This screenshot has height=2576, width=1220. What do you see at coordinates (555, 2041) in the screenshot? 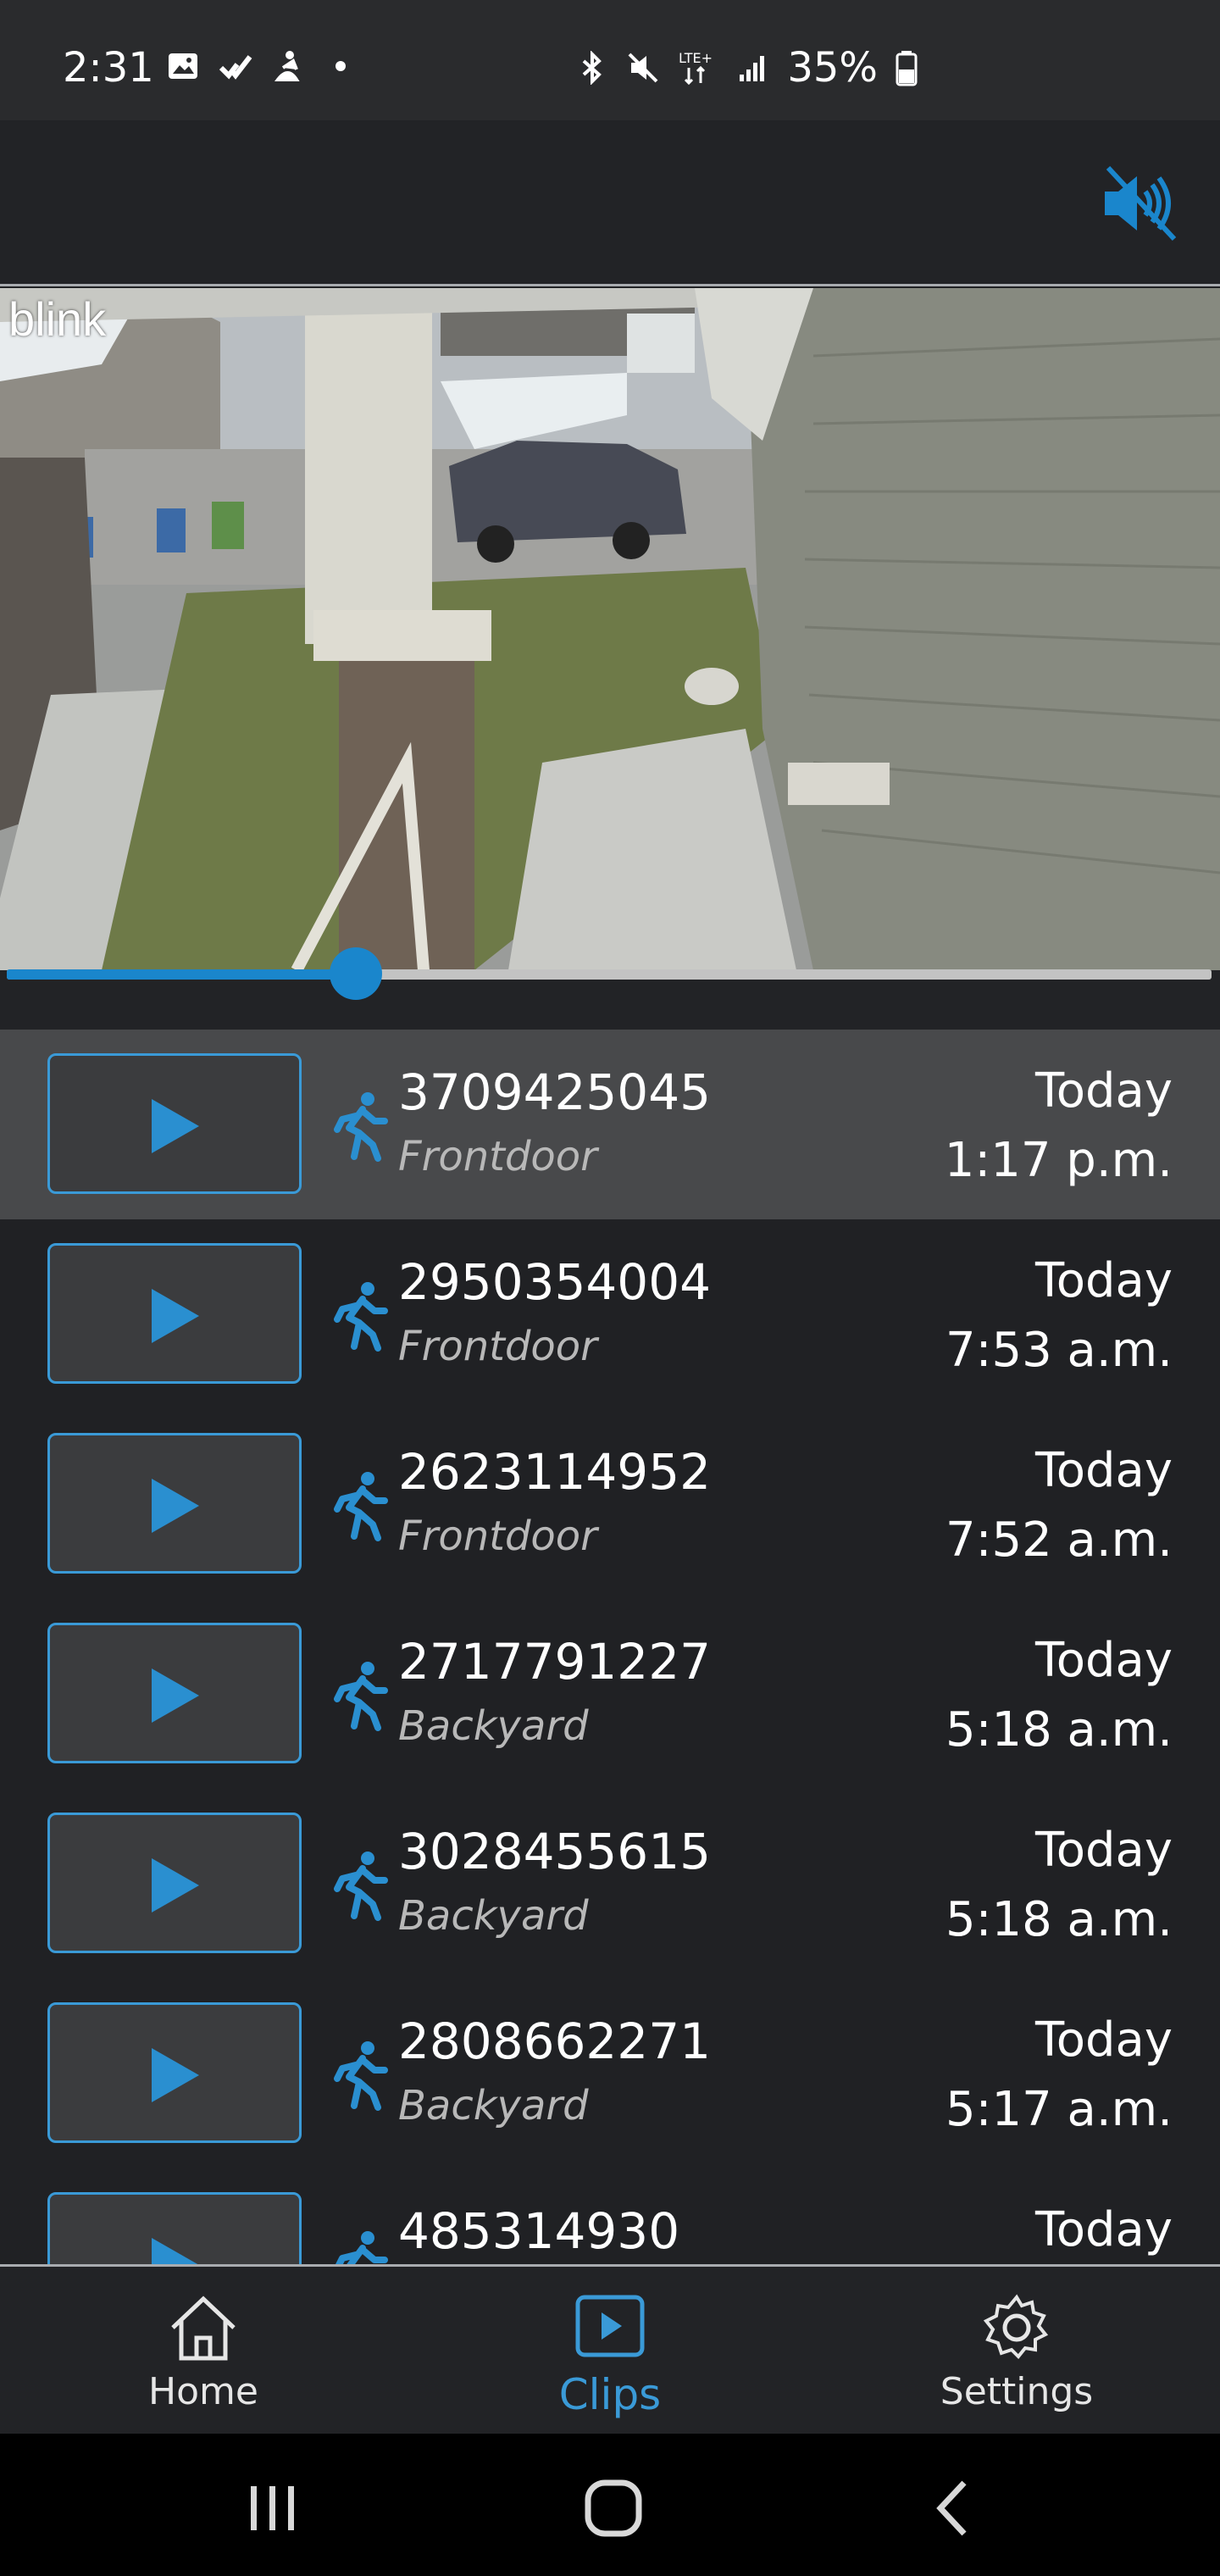
I see `clip-id: 2808662271` at bounding box center [555, 2041].